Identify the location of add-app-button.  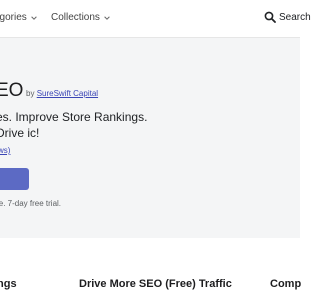
(14, 179).